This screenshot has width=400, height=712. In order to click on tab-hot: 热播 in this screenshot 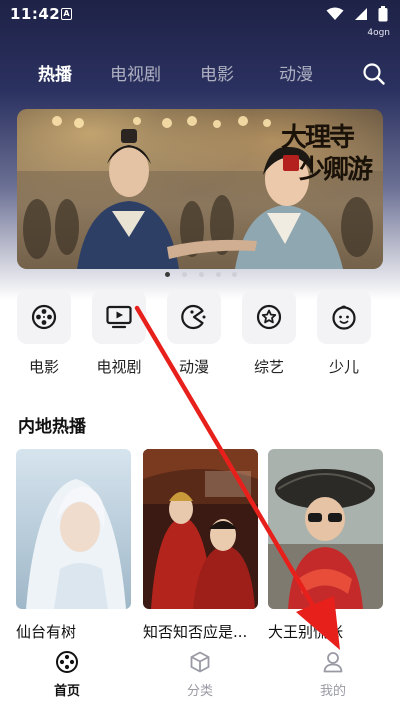, I will do `click(55, 72)`.